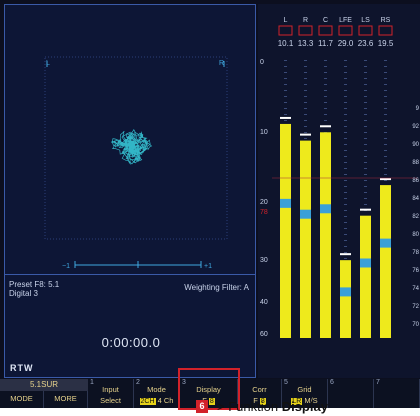  I want to click on preset-label: Preset F8: 5.1, so click(34, 284).